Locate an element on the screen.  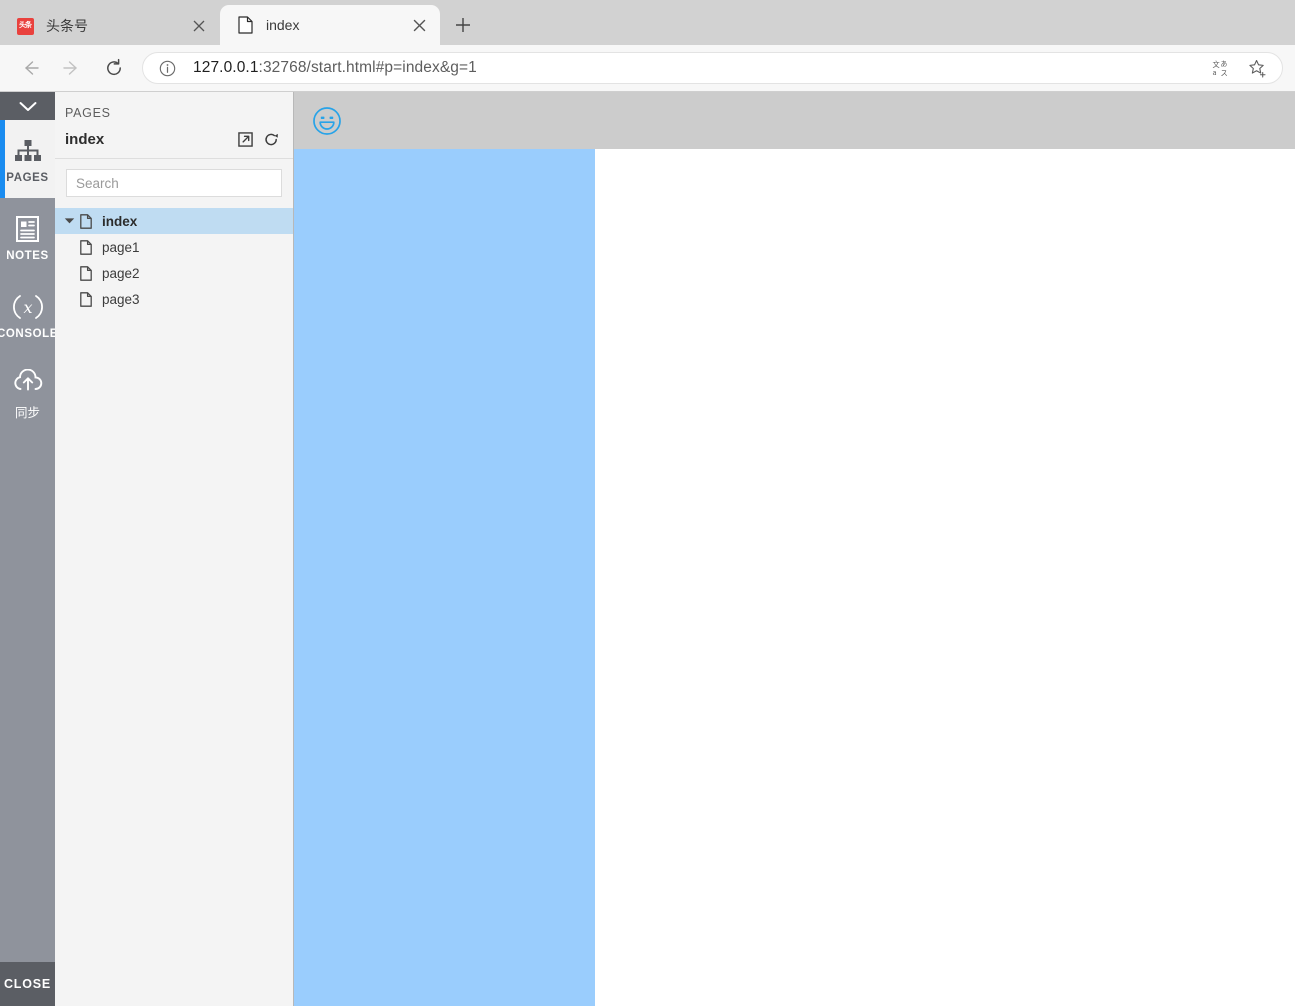
sidebar-item-label: CONSOLE is located at coordinates (27, 333).